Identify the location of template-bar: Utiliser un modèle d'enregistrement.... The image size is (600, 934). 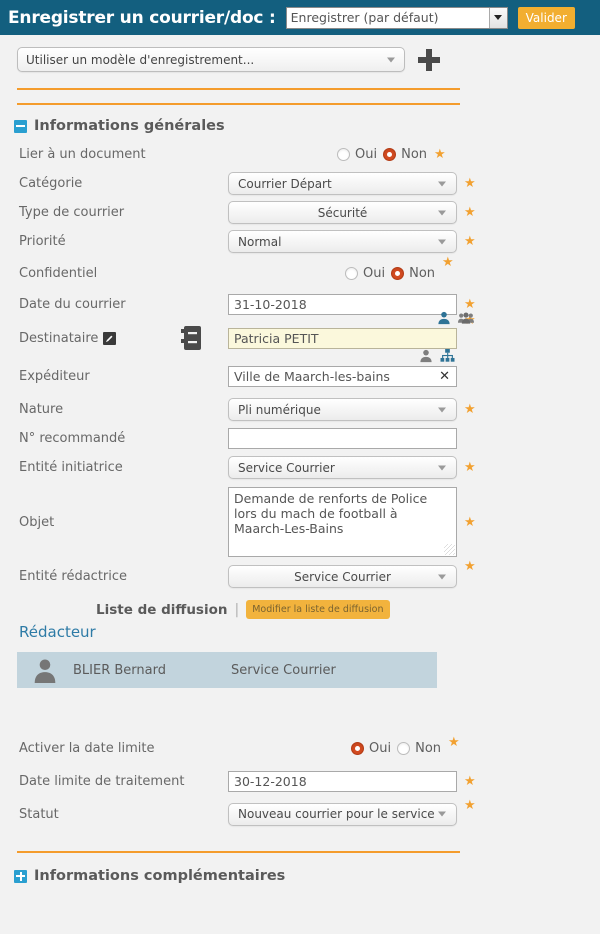
(300, 53).